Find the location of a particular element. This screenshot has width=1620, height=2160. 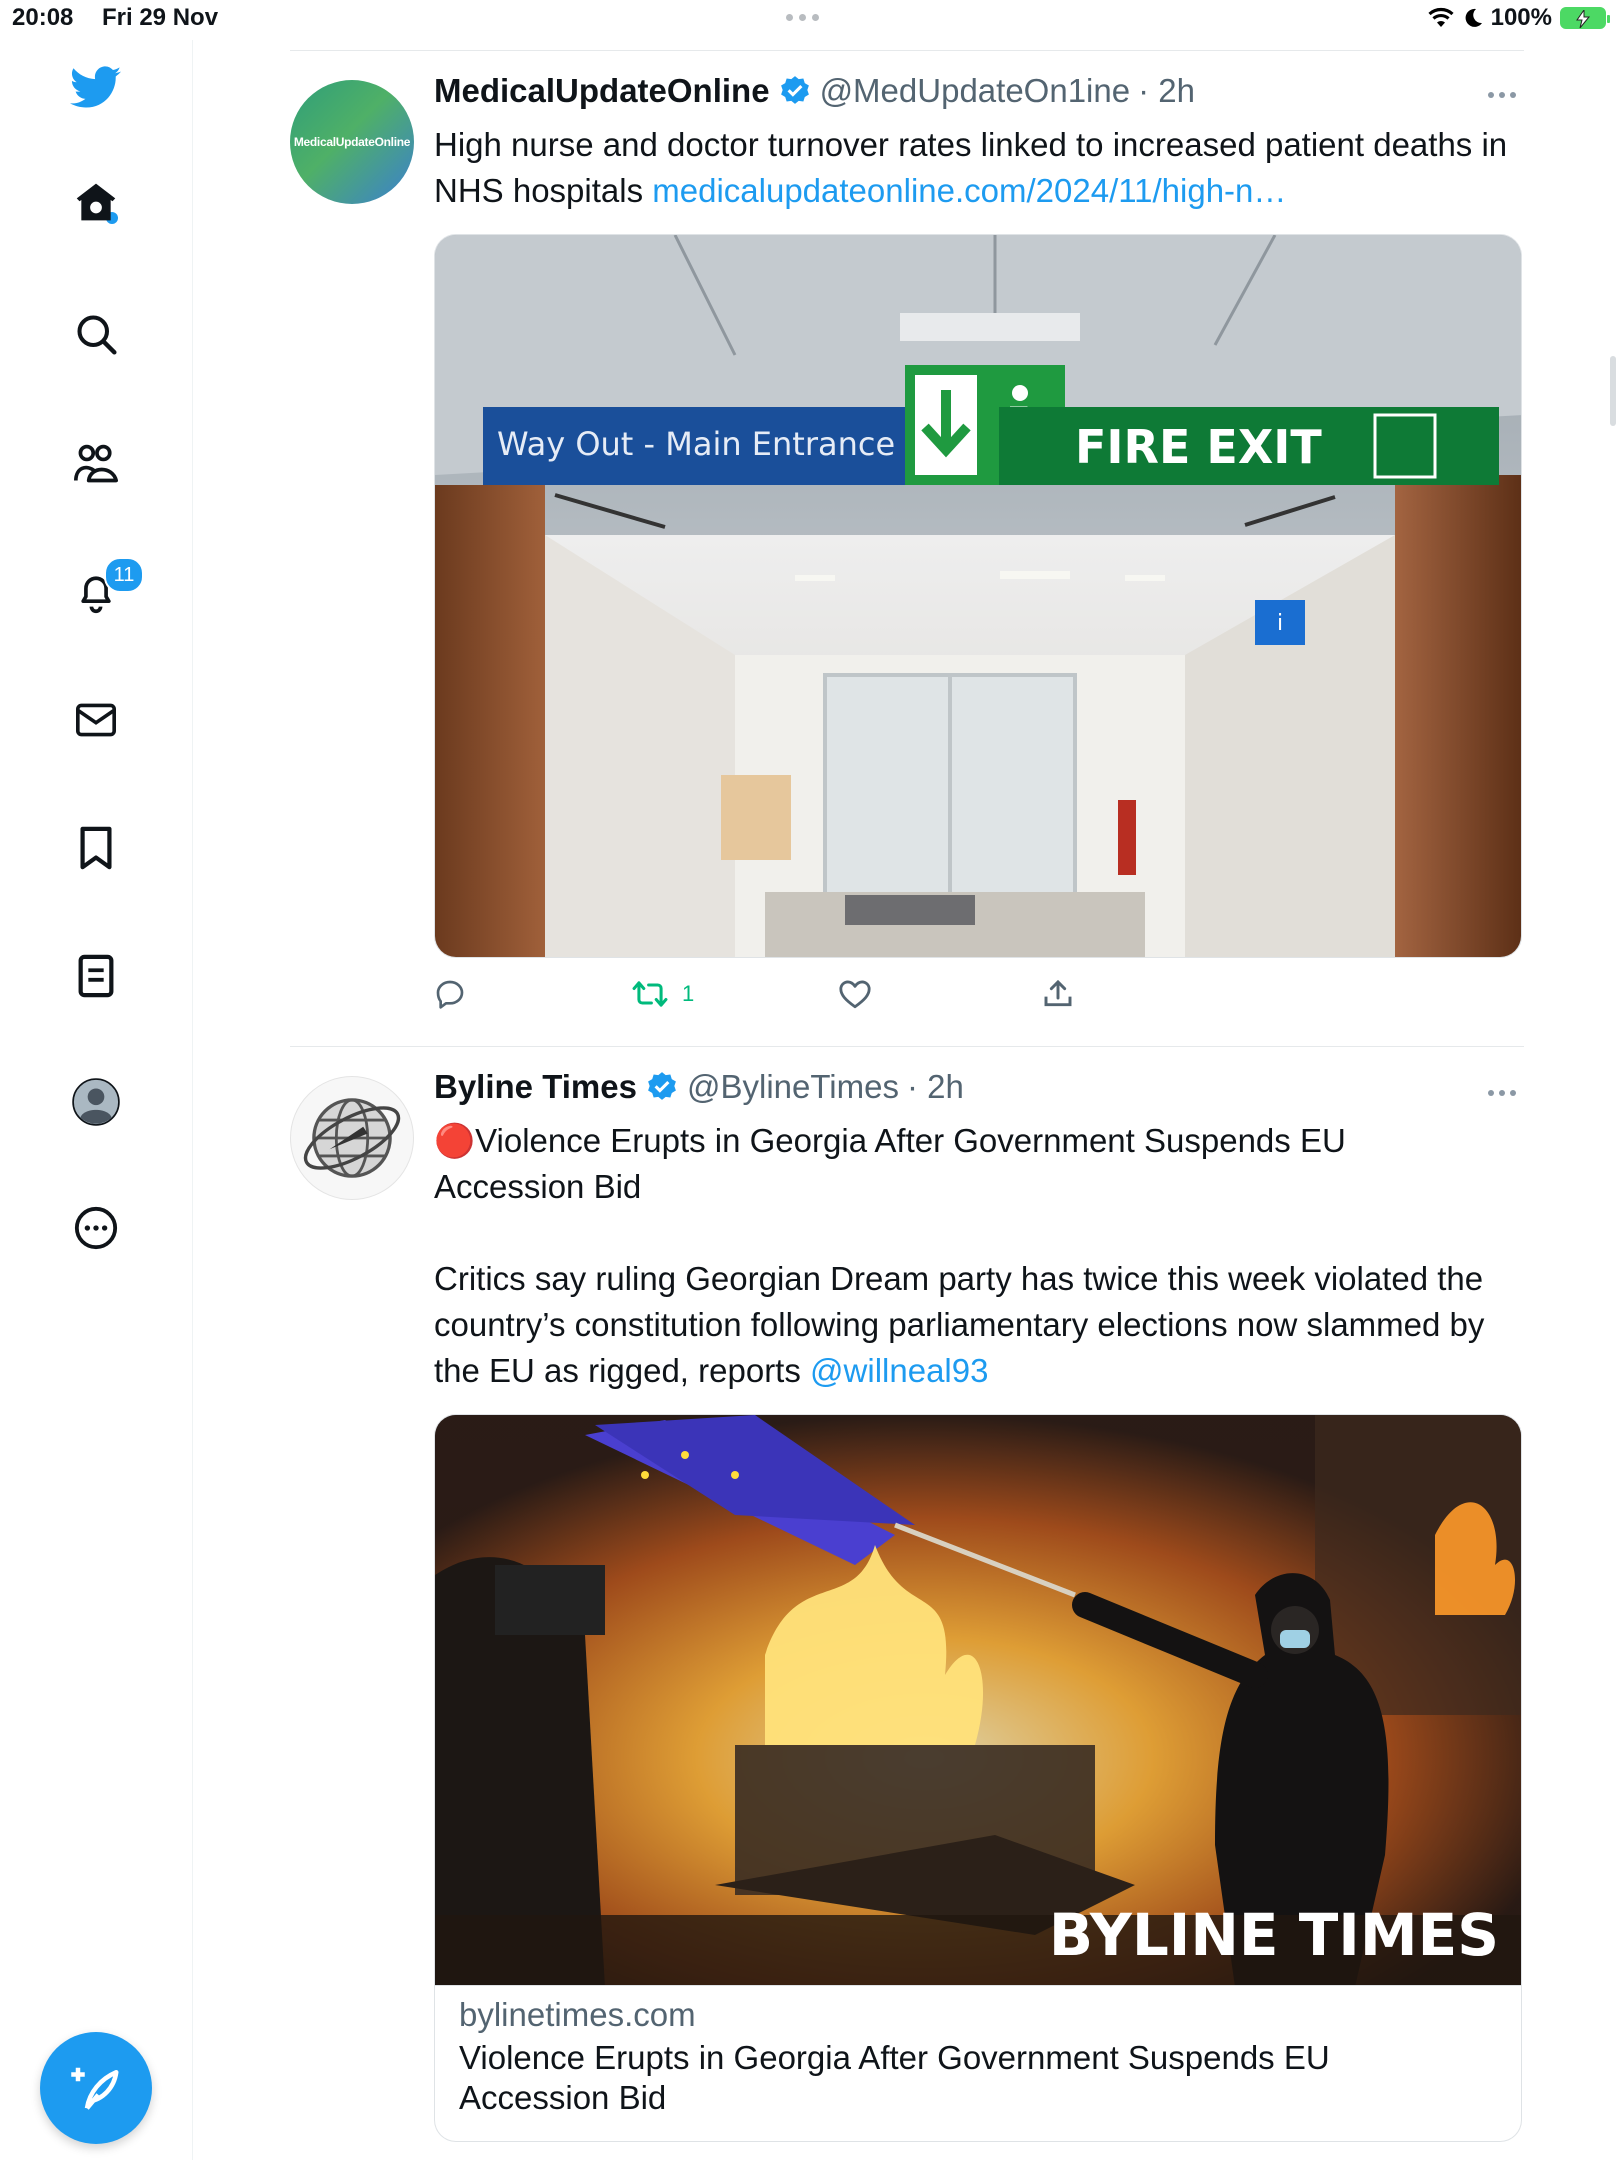

sidebar-item-home is located at coordinates (96, 202).